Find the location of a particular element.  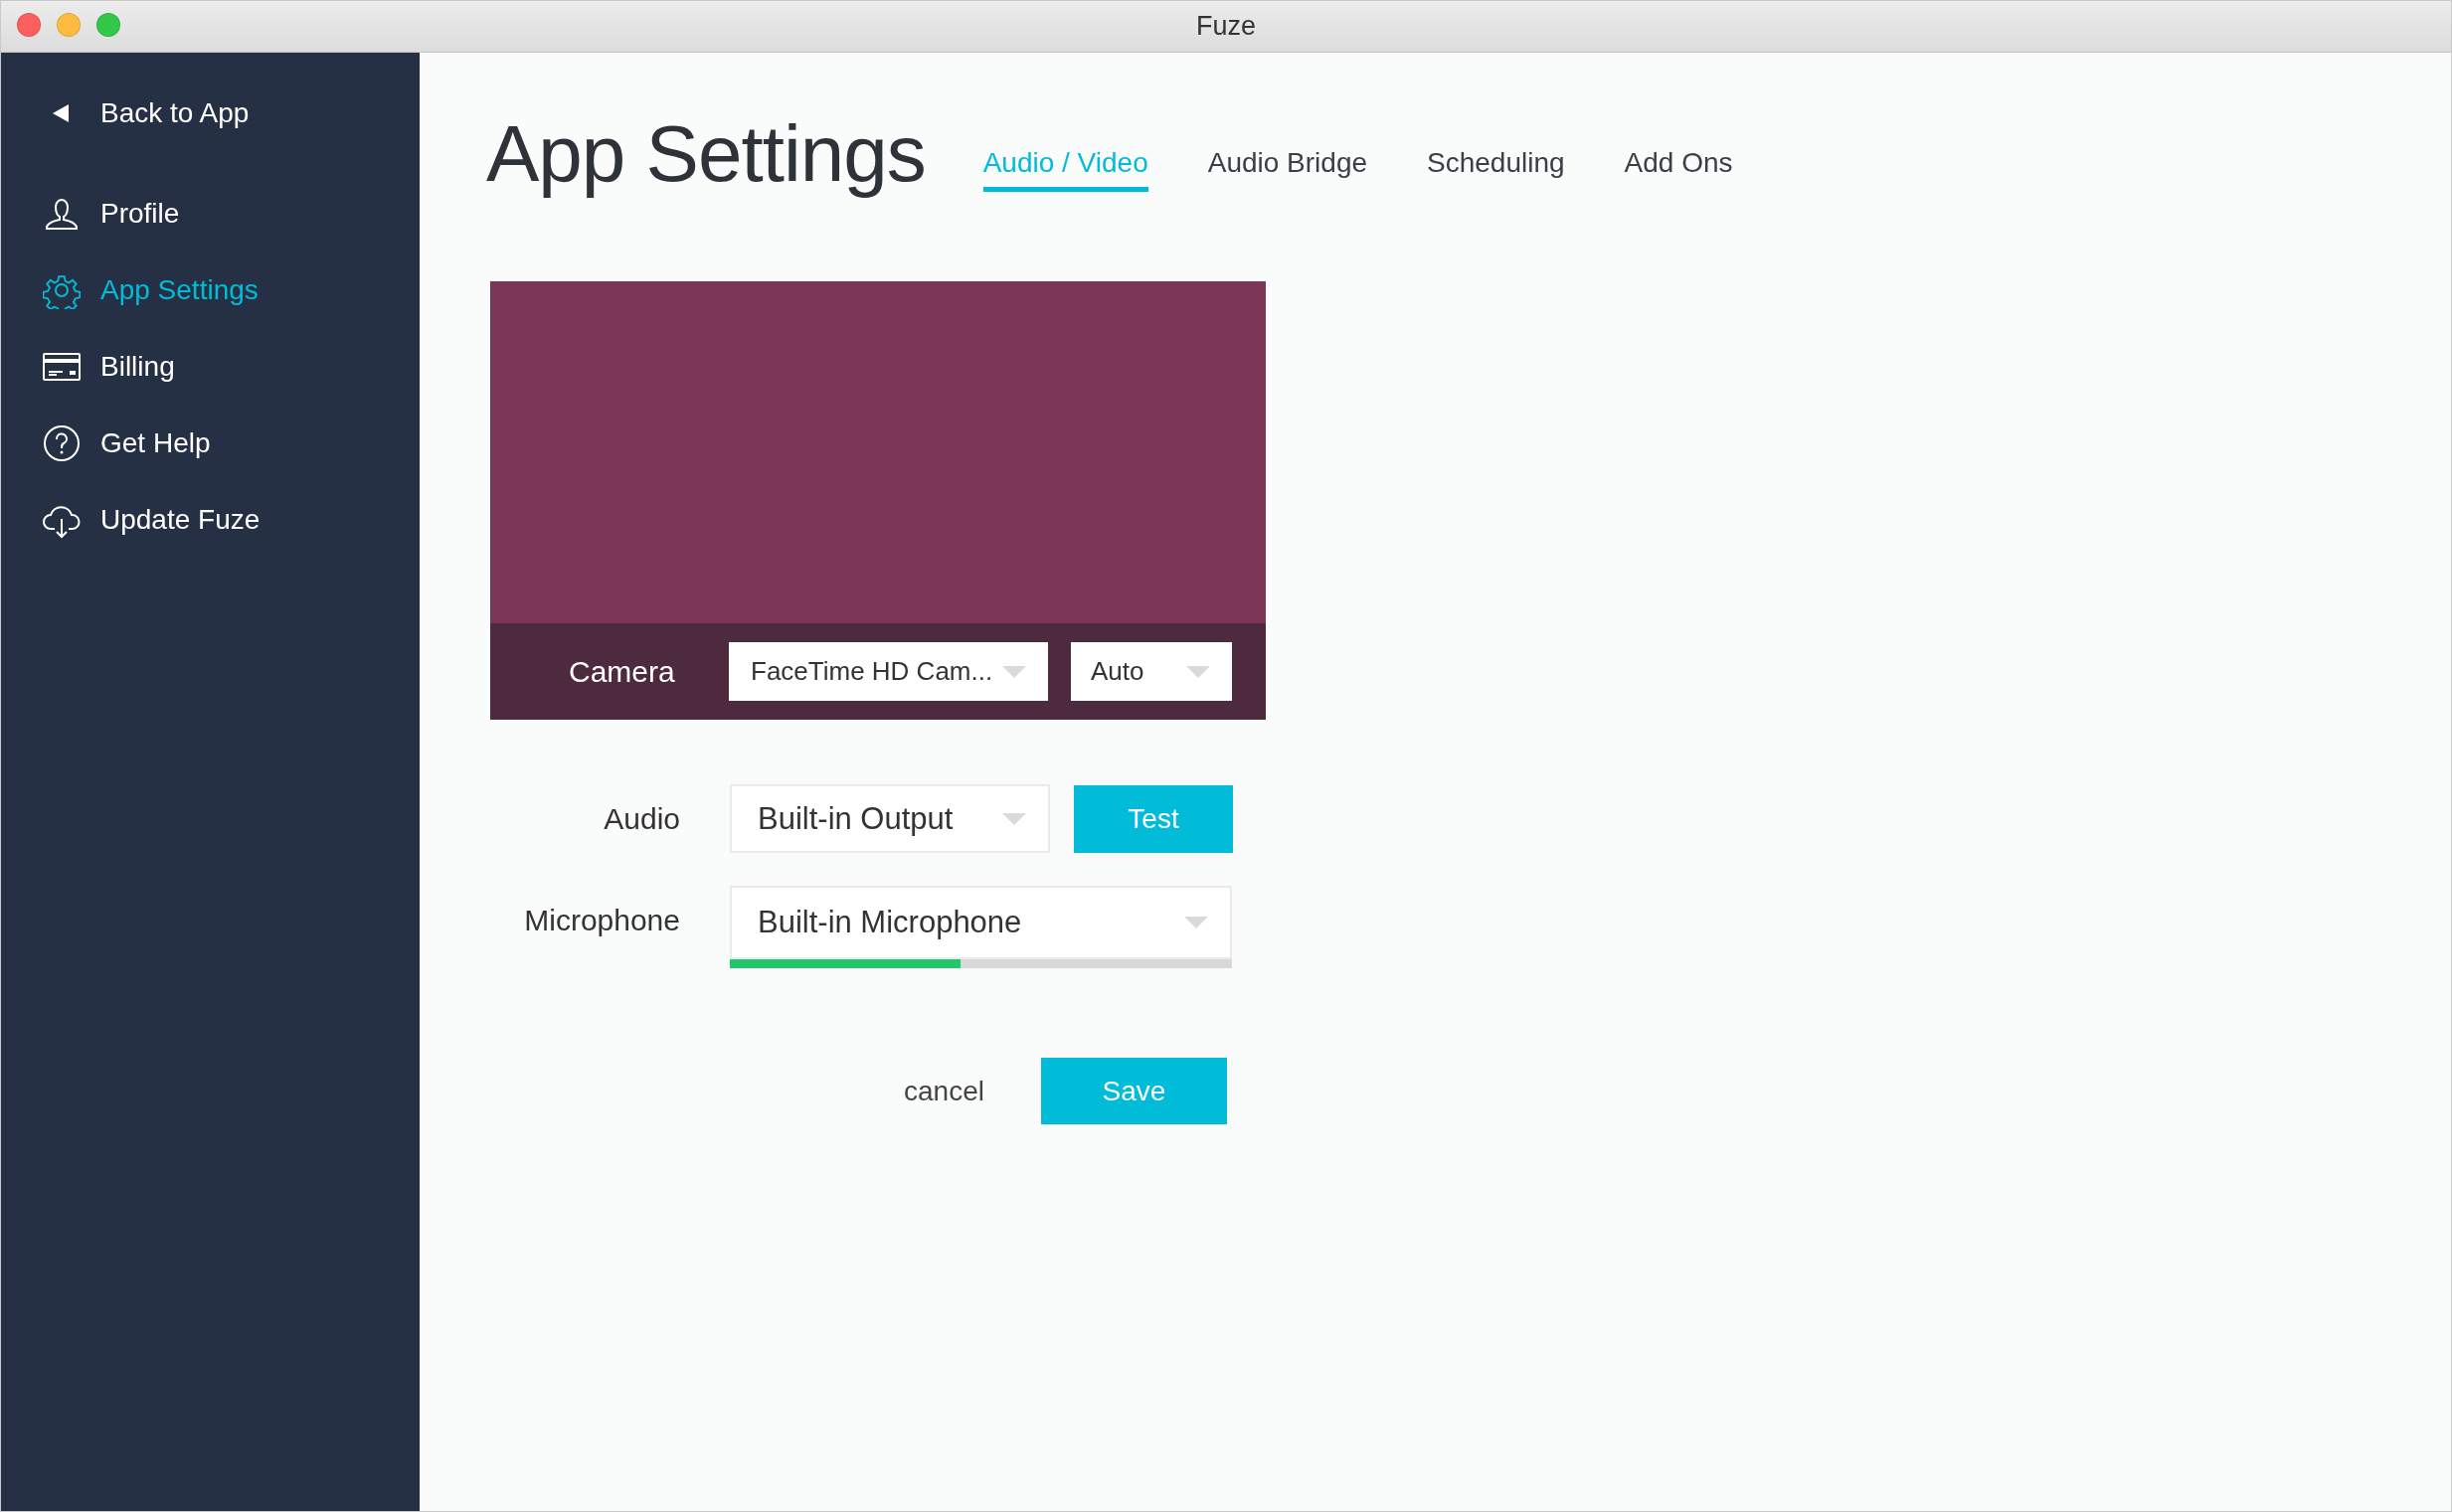

page-title: App Settings is located at coordinates (706, 154).